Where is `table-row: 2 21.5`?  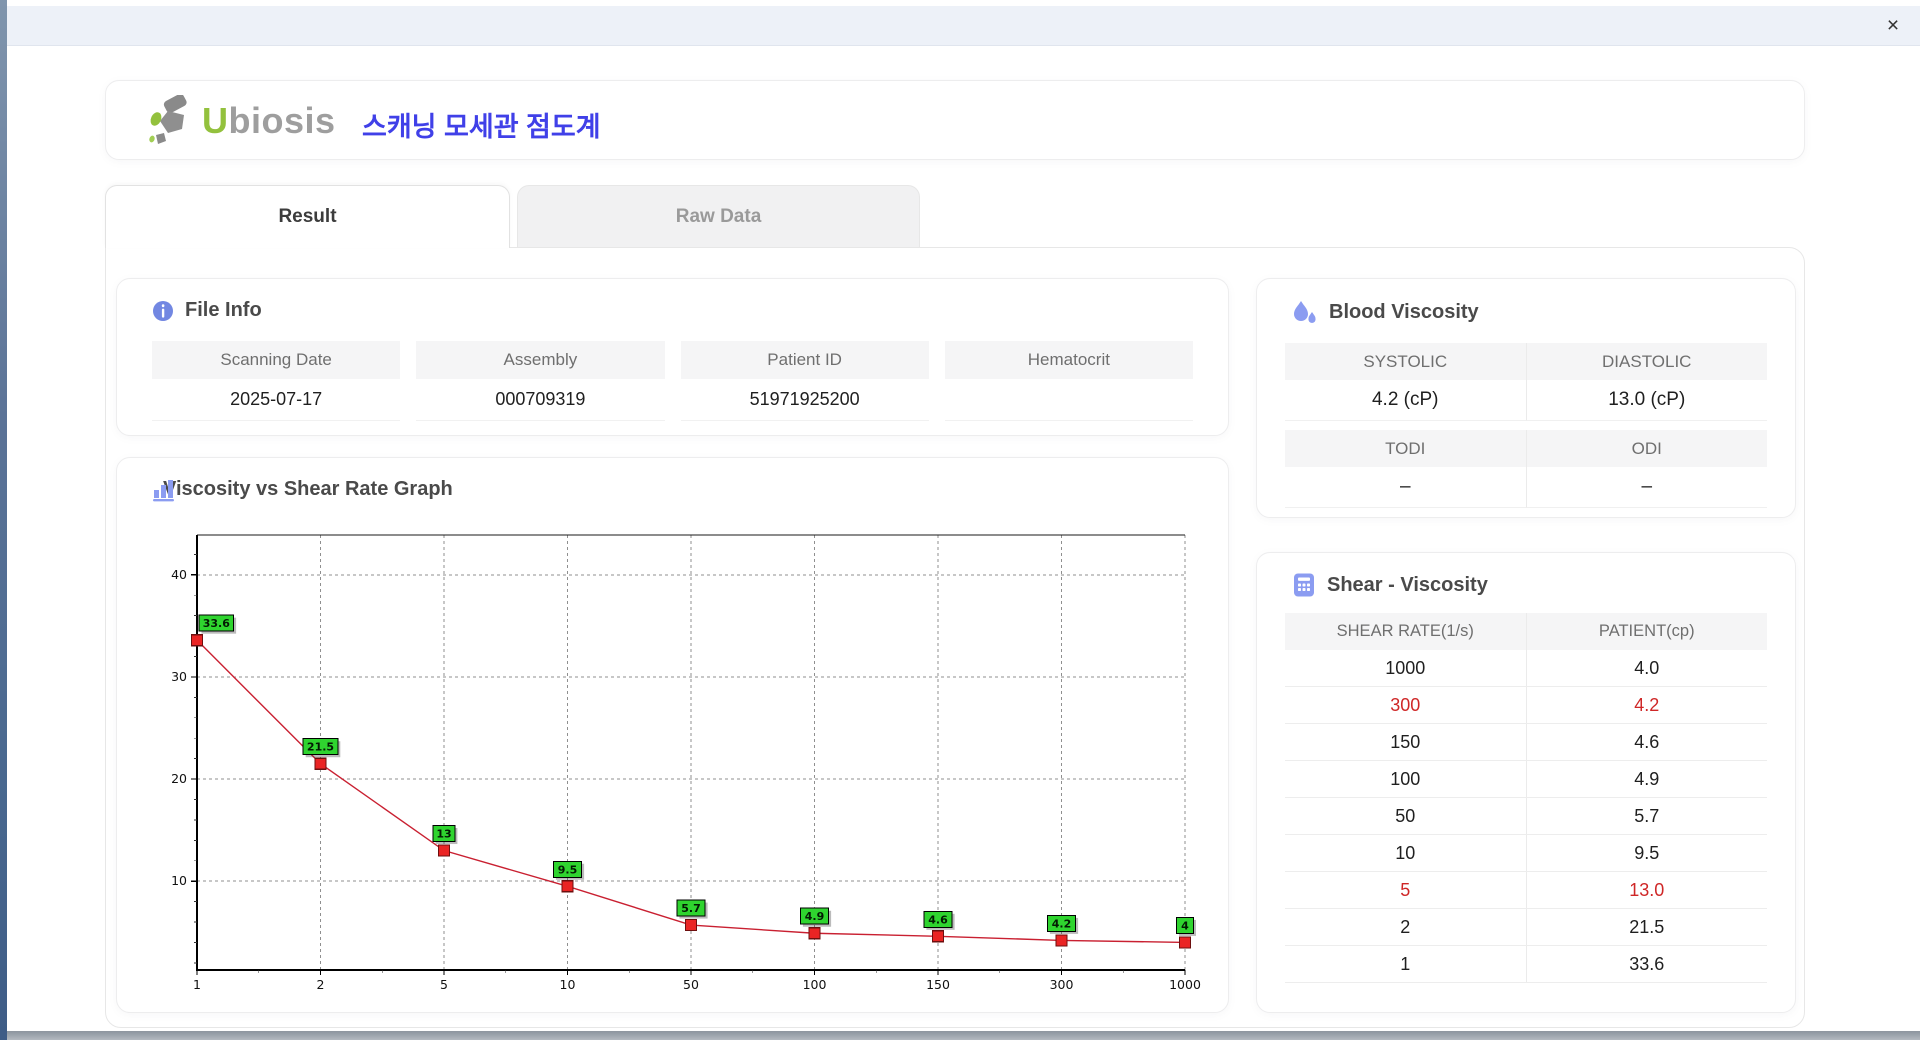 table-row: 2 21.5 is located at coordinates (1526, 927).